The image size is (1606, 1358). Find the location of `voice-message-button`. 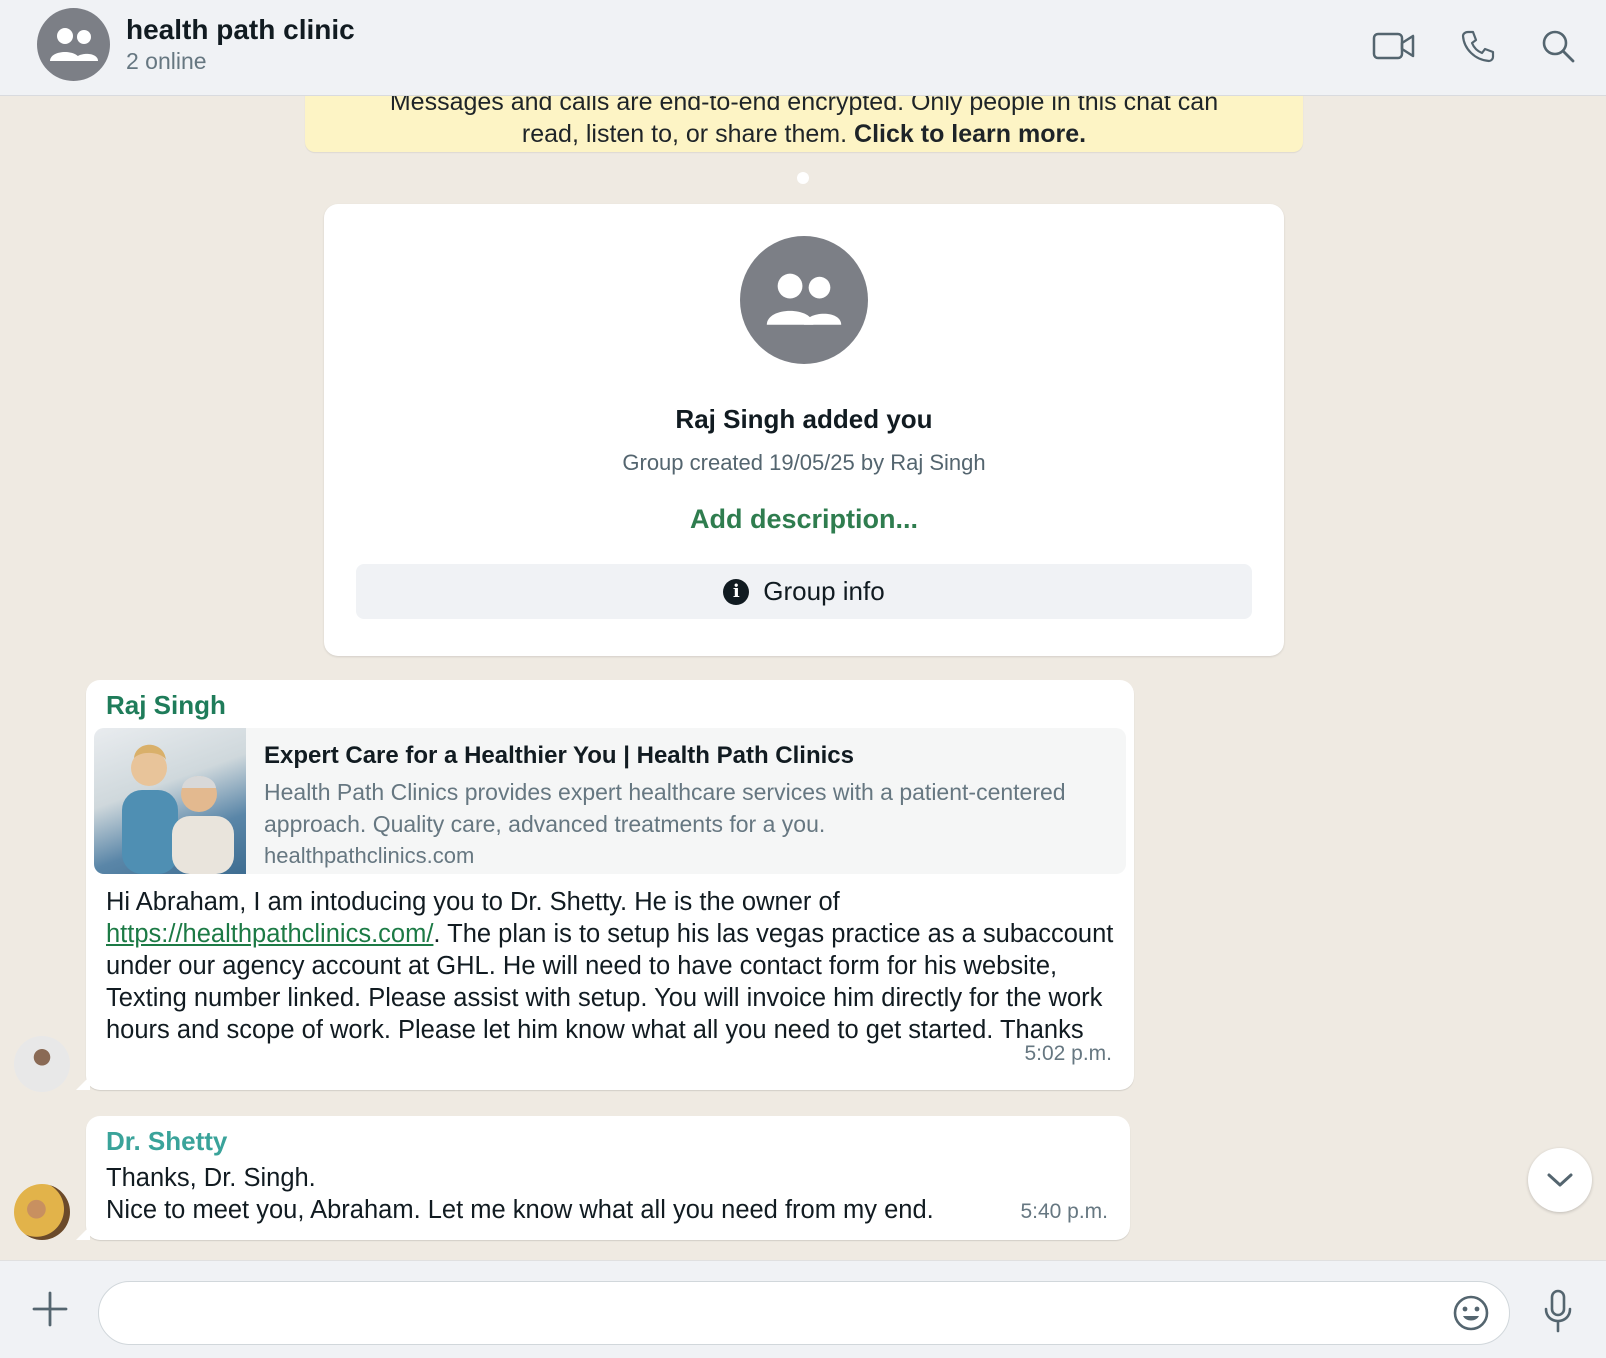

voice-message-button is located at coordinates (1558, 1311).